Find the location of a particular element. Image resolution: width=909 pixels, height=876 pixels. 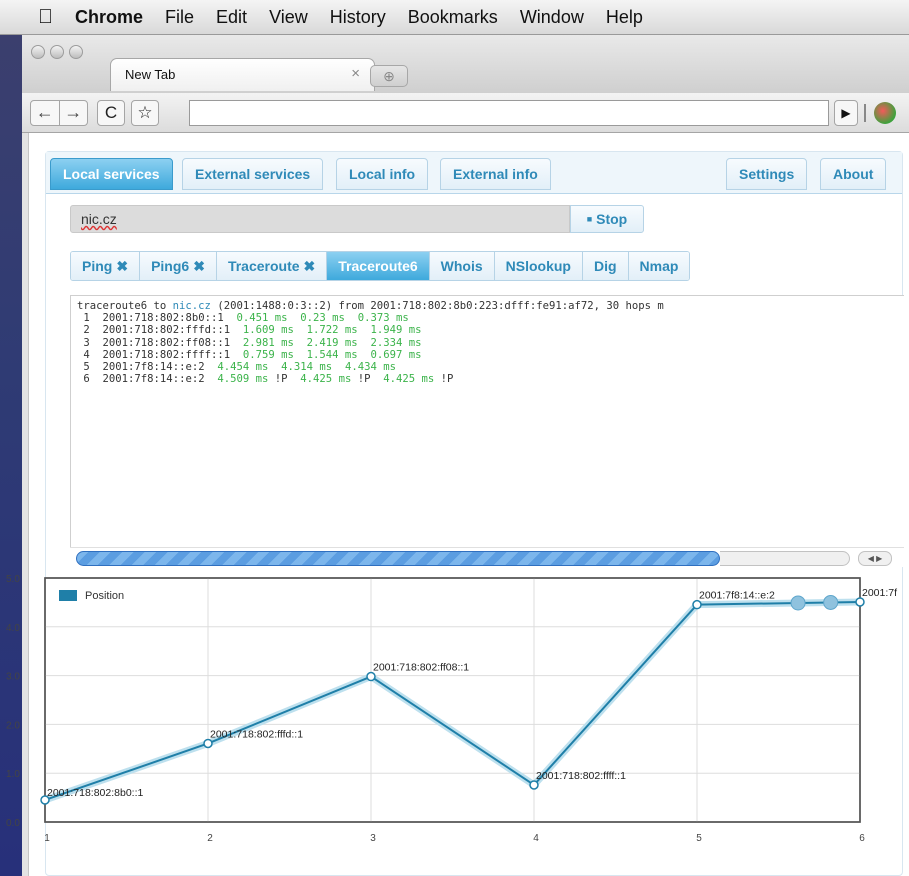

new-tab-button: ⊕ is located at coordinates (389, 76).